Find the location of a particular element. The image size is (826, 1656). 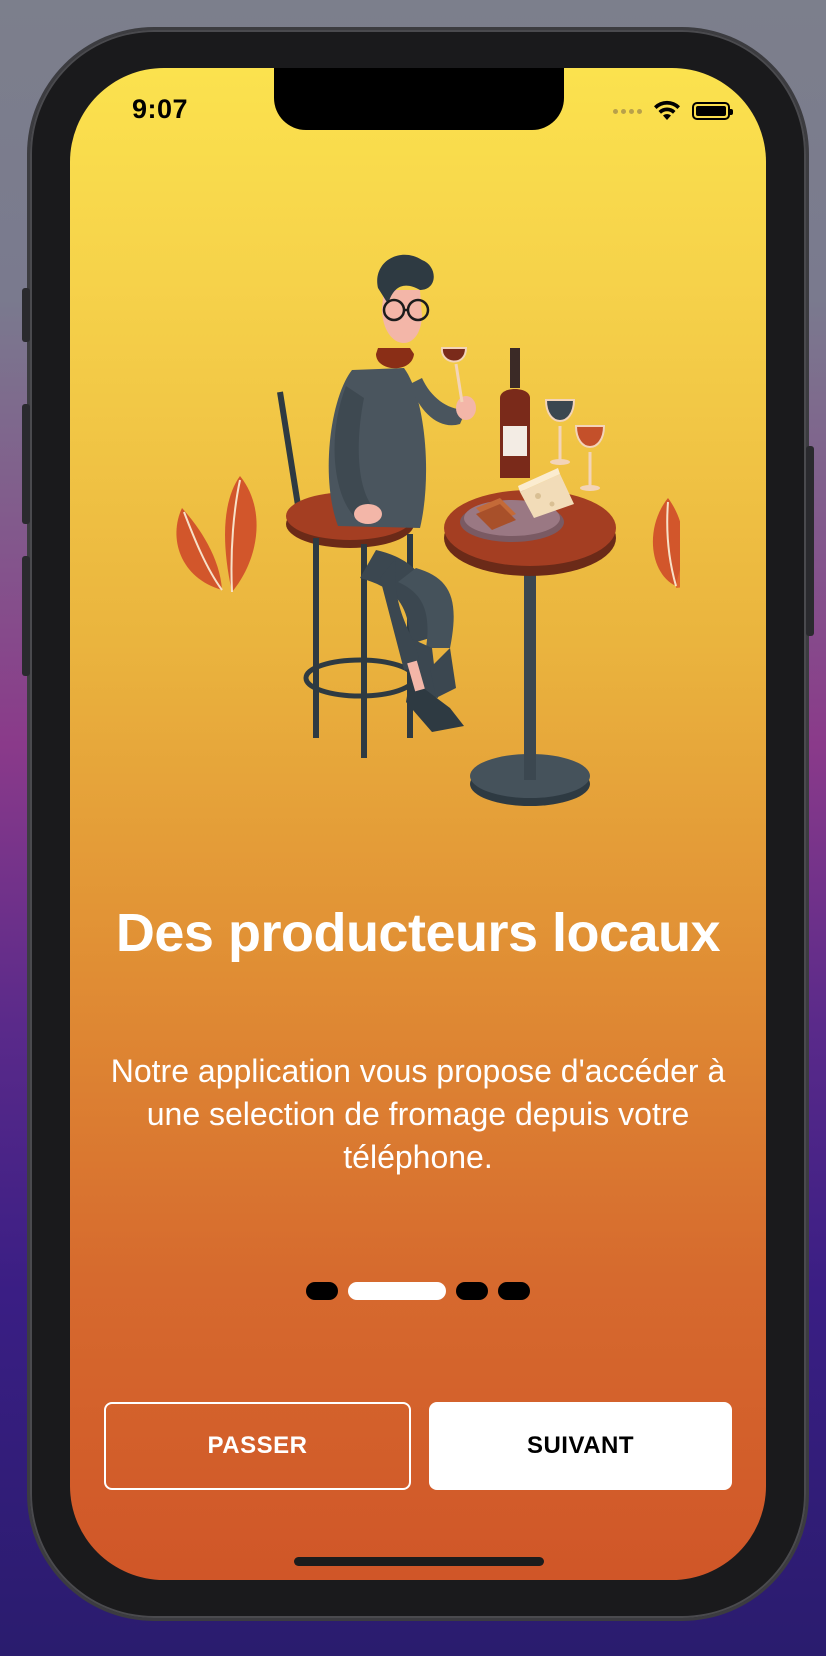

left-plant-icon is located at coordinates (216, 534).